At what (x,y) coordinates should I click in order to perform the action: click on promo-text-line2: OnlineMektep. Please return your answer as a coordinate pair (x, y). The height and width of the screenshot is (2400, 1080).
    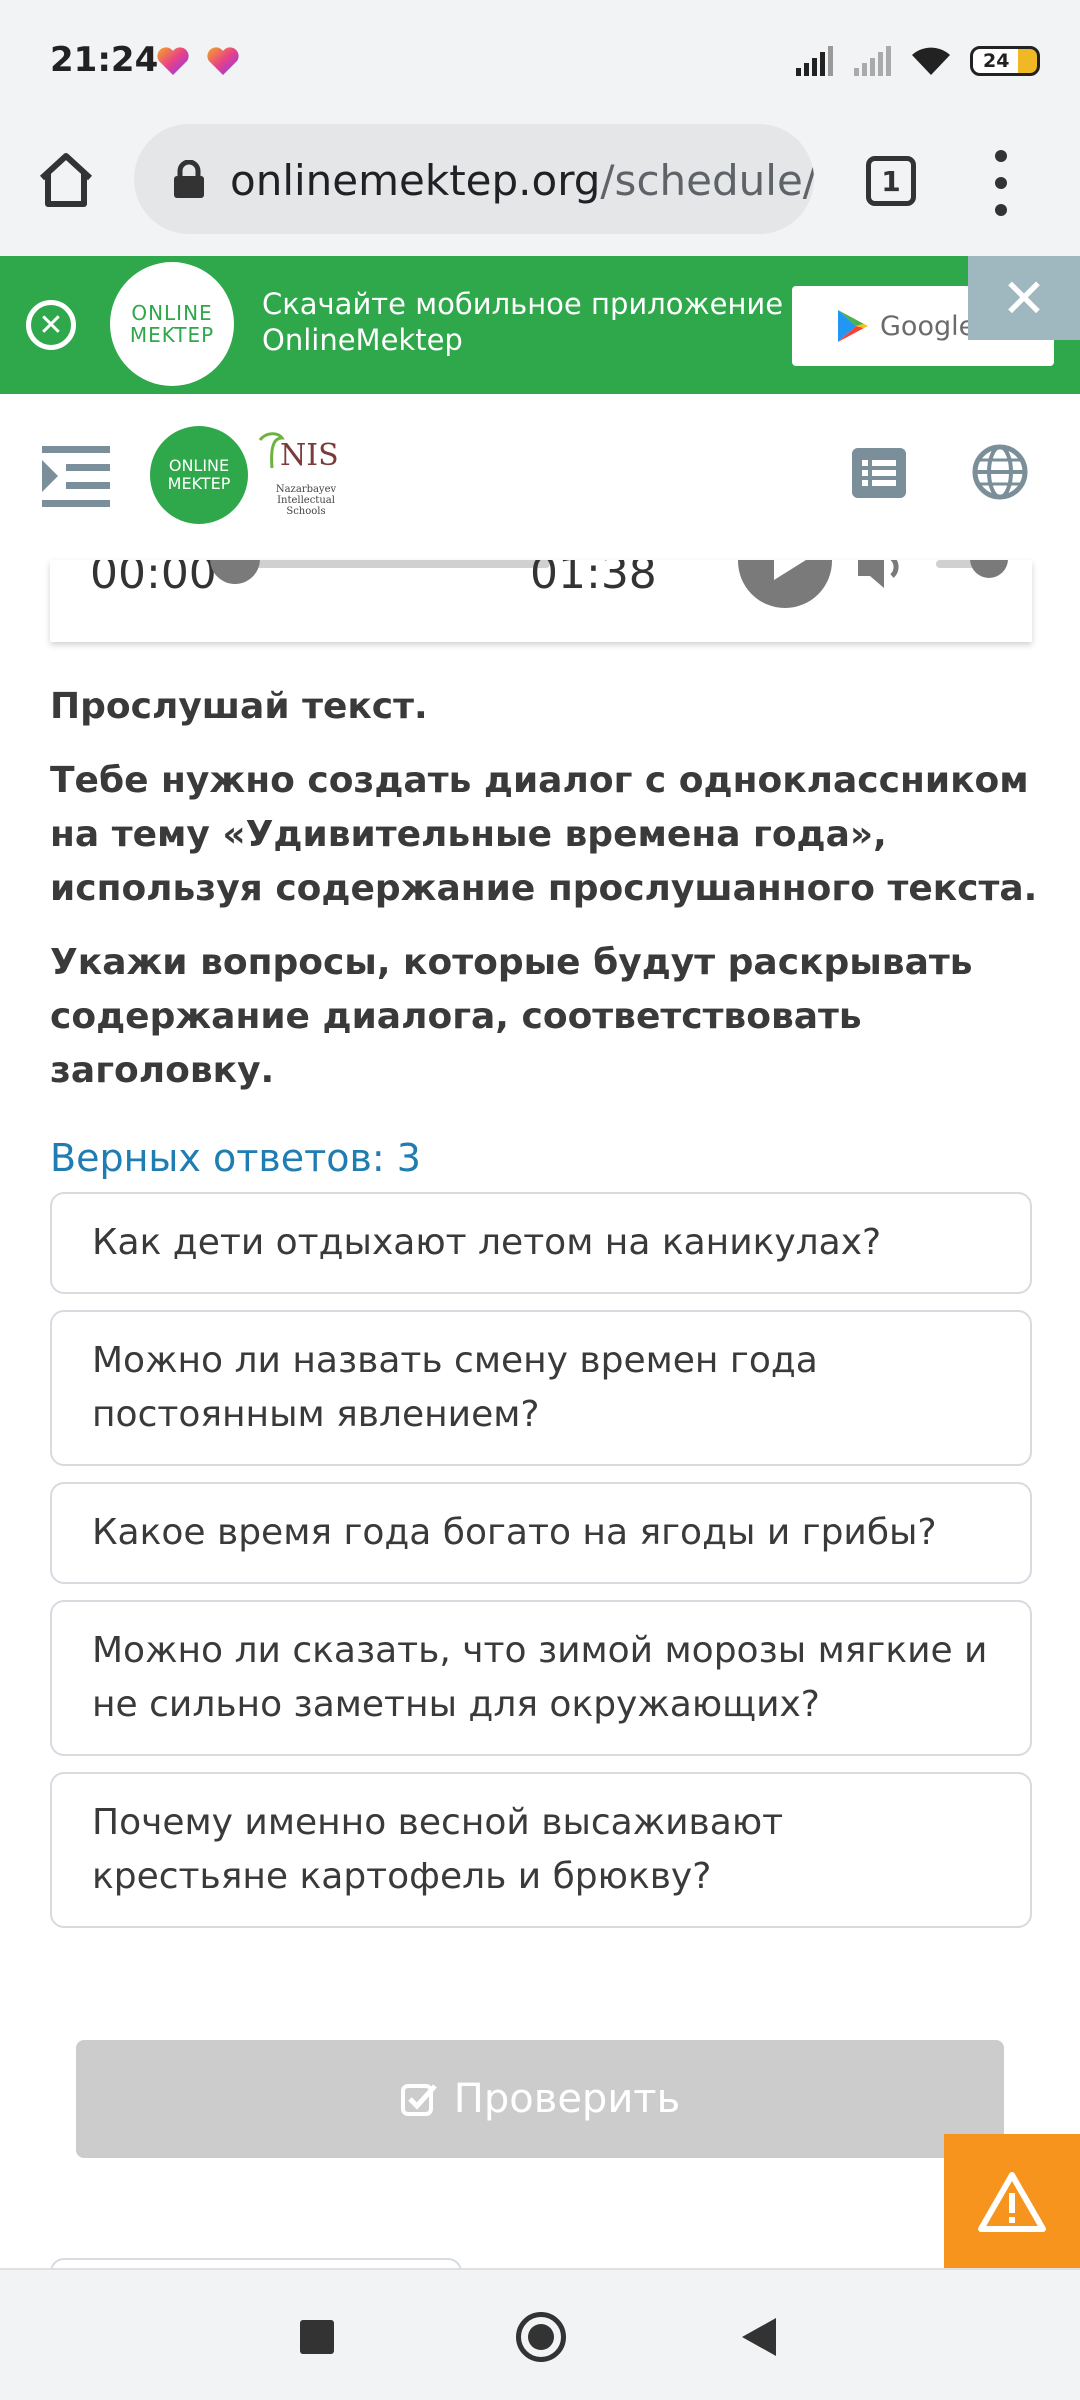
    Looking at the image, I should click on (362, 340).